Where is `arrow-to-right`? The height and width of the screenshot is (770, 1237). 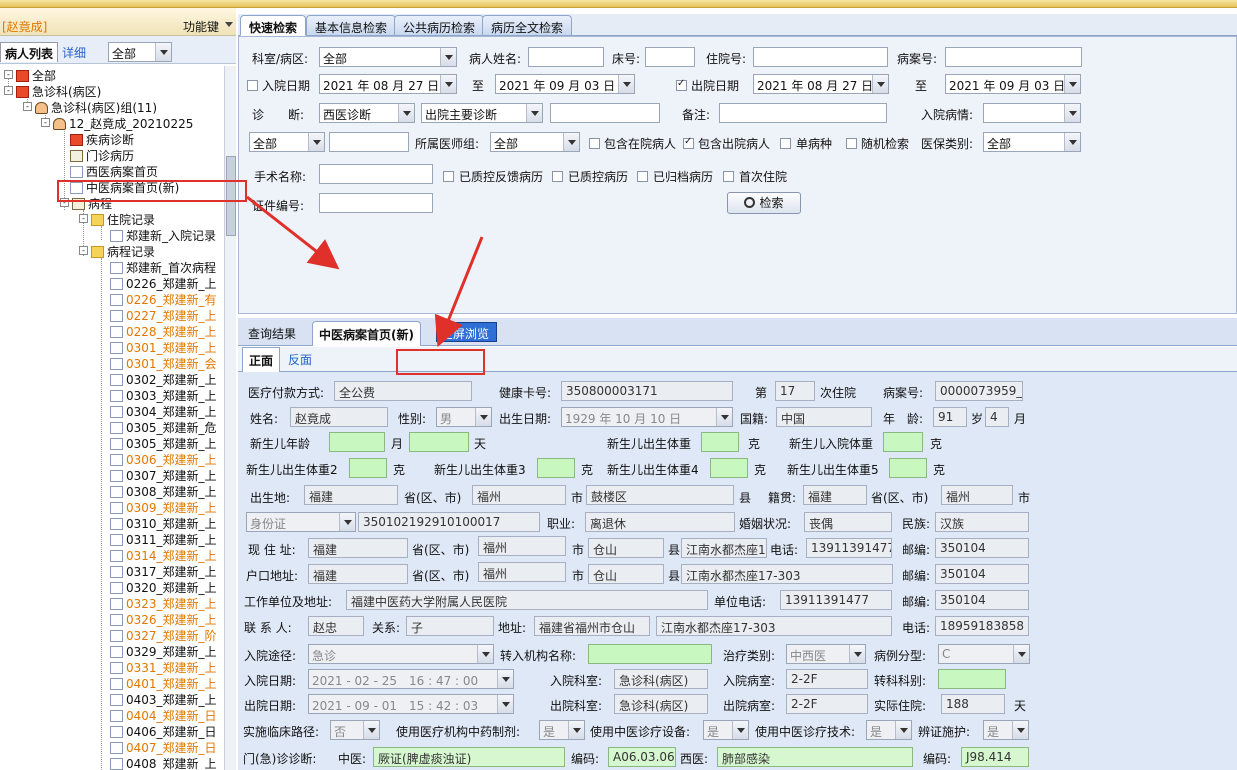 arrow-to-right is located at coordinates (293, 232).